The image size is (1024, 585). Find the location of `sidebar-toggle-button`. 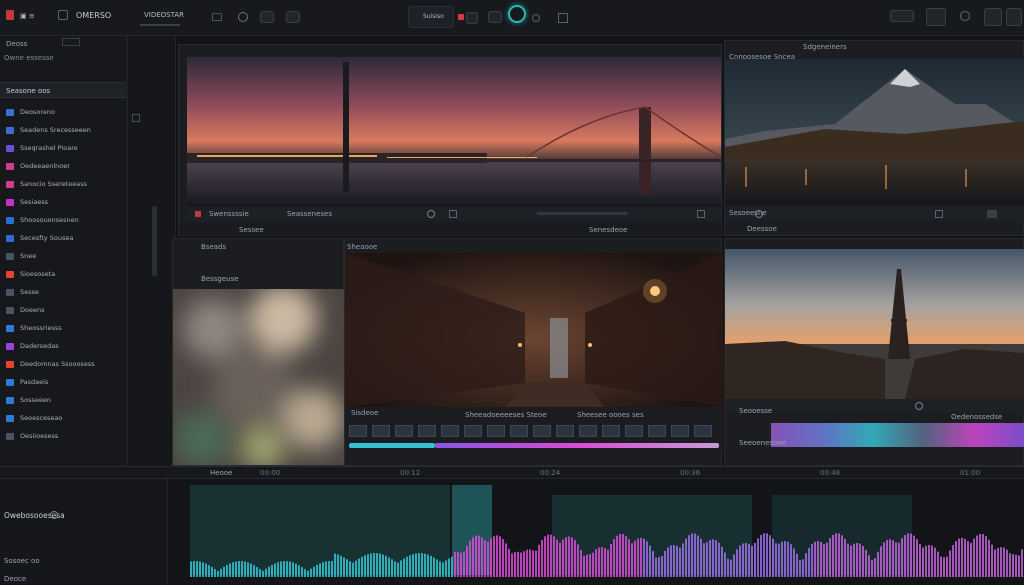

sidebar-toggle-button is located at coordinates (71, 42).